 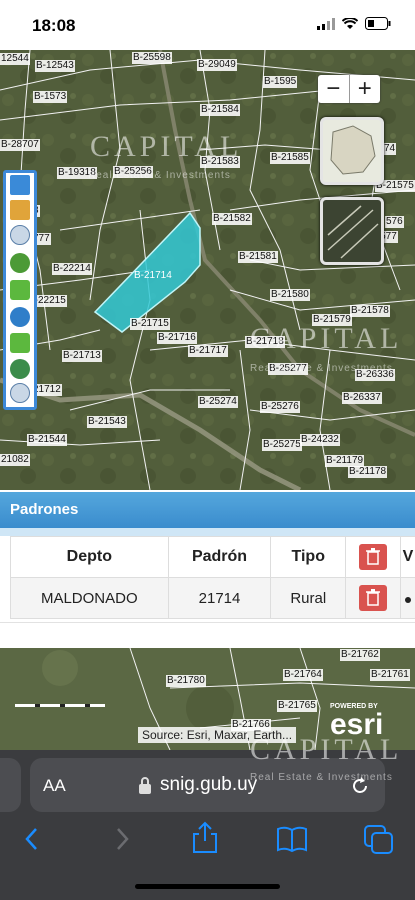 What do you see at coordinates (54, 786) in the screenshot?
I see `reader-settings-button: AA` at bounding box center [54, 786].